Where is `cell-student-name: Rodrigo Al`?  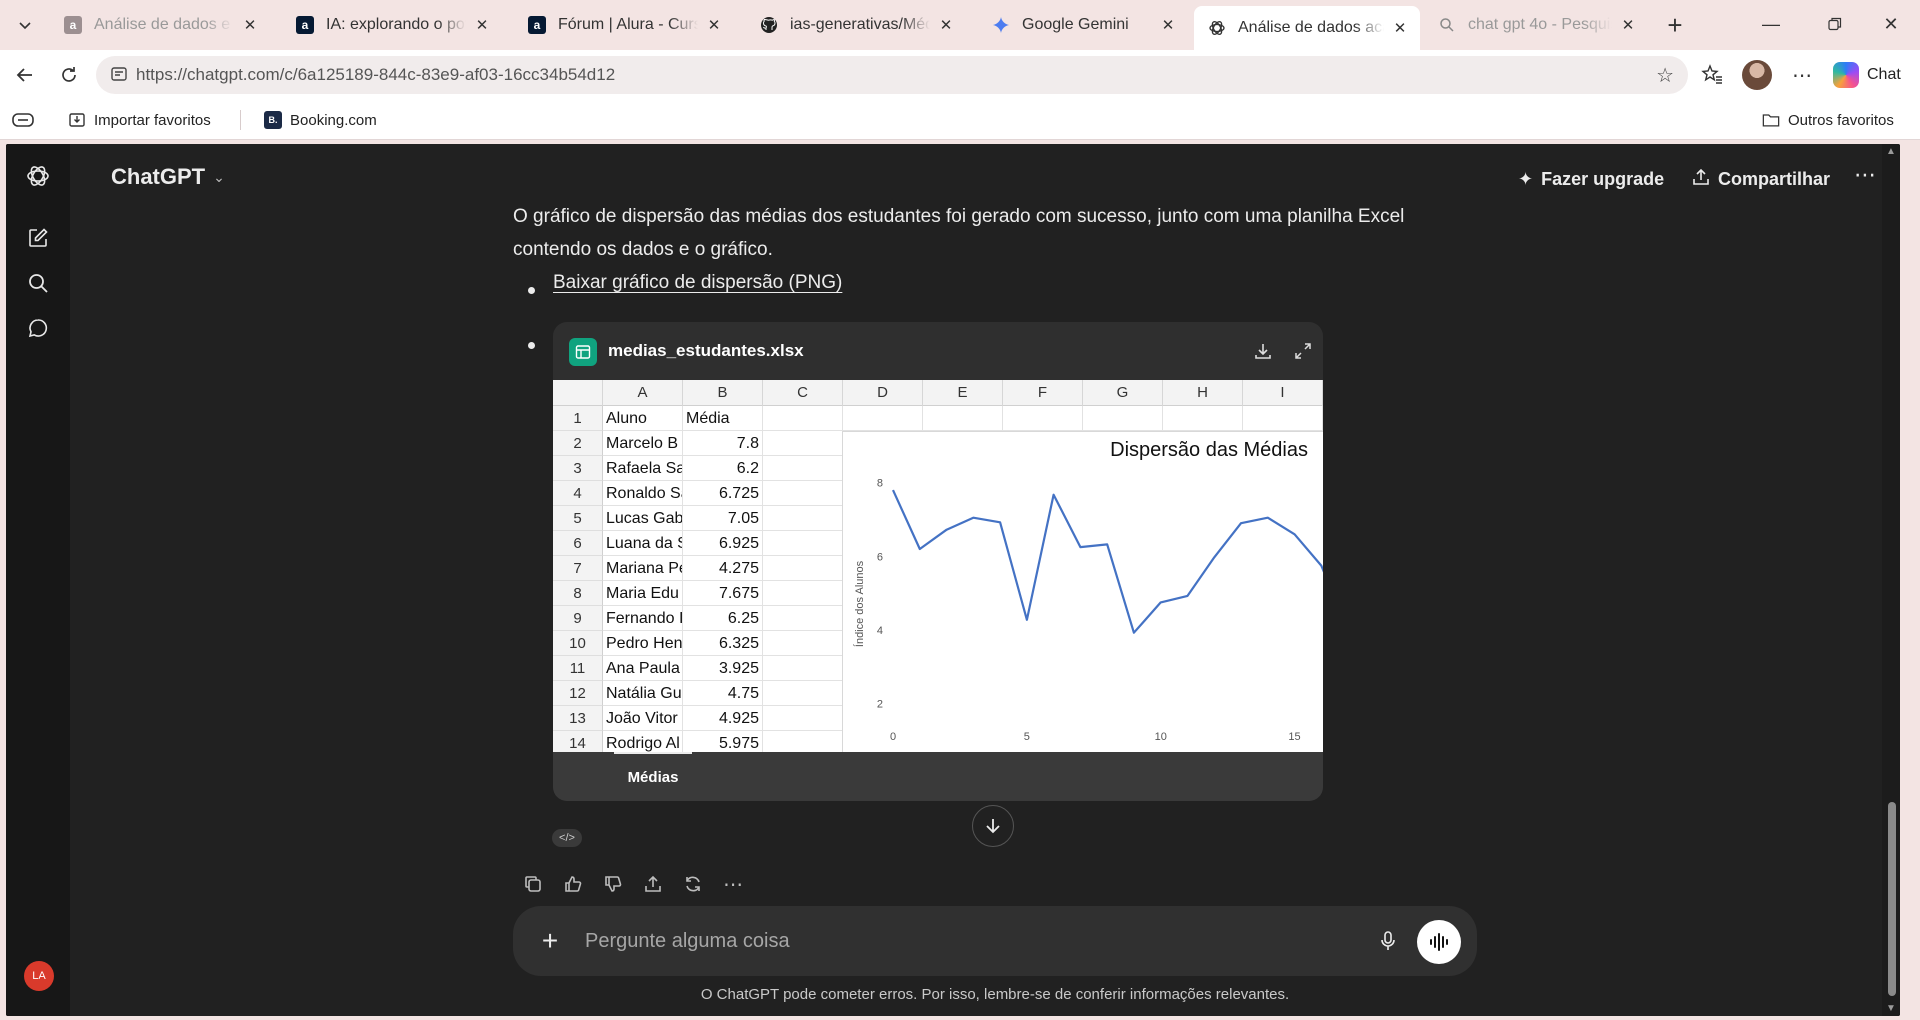
cell-student-name: Rodrigo Al is located at coordinates (643, 741).